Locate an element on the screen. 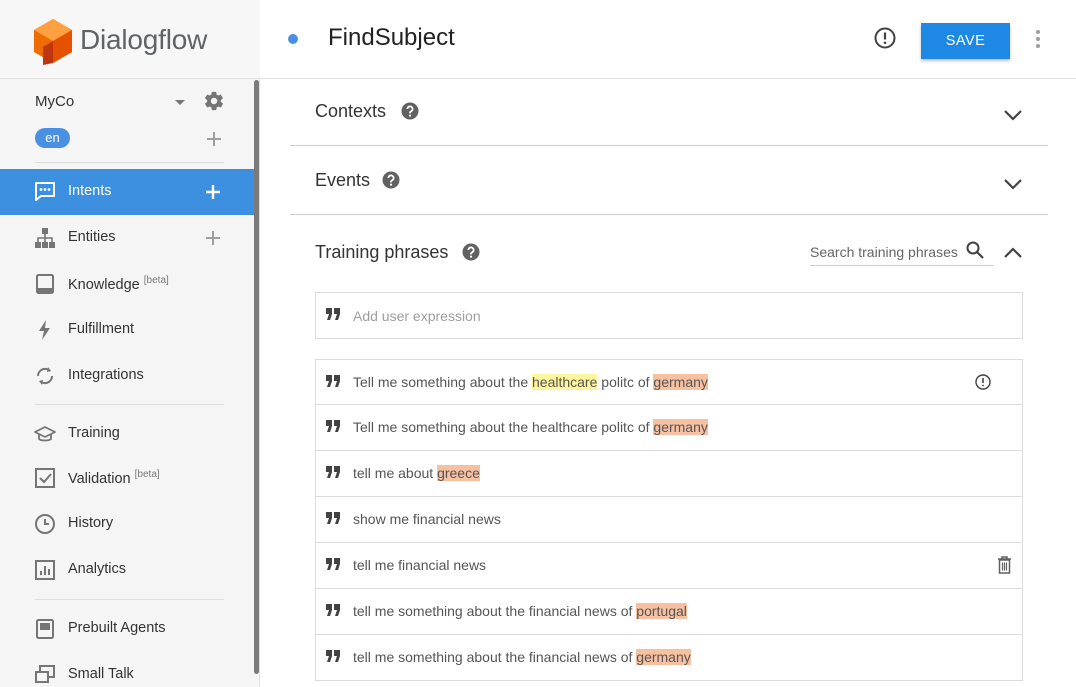 The width and height of the screenshot is (1076, 687). language-chip: en is located at coordinates (52, 138).